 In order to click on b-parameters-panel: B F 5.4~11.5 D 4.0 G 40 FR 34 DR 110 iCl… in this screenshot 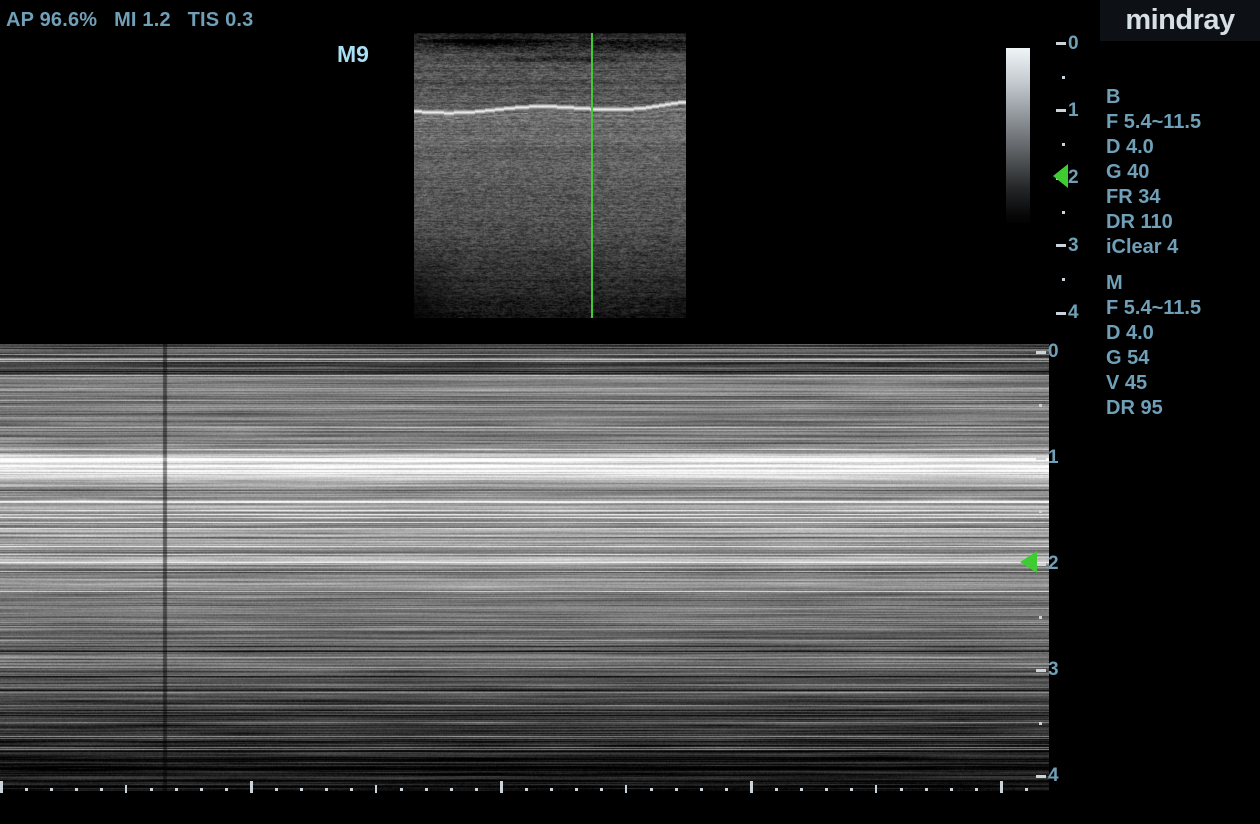, I will do `click(1153, 172)`.